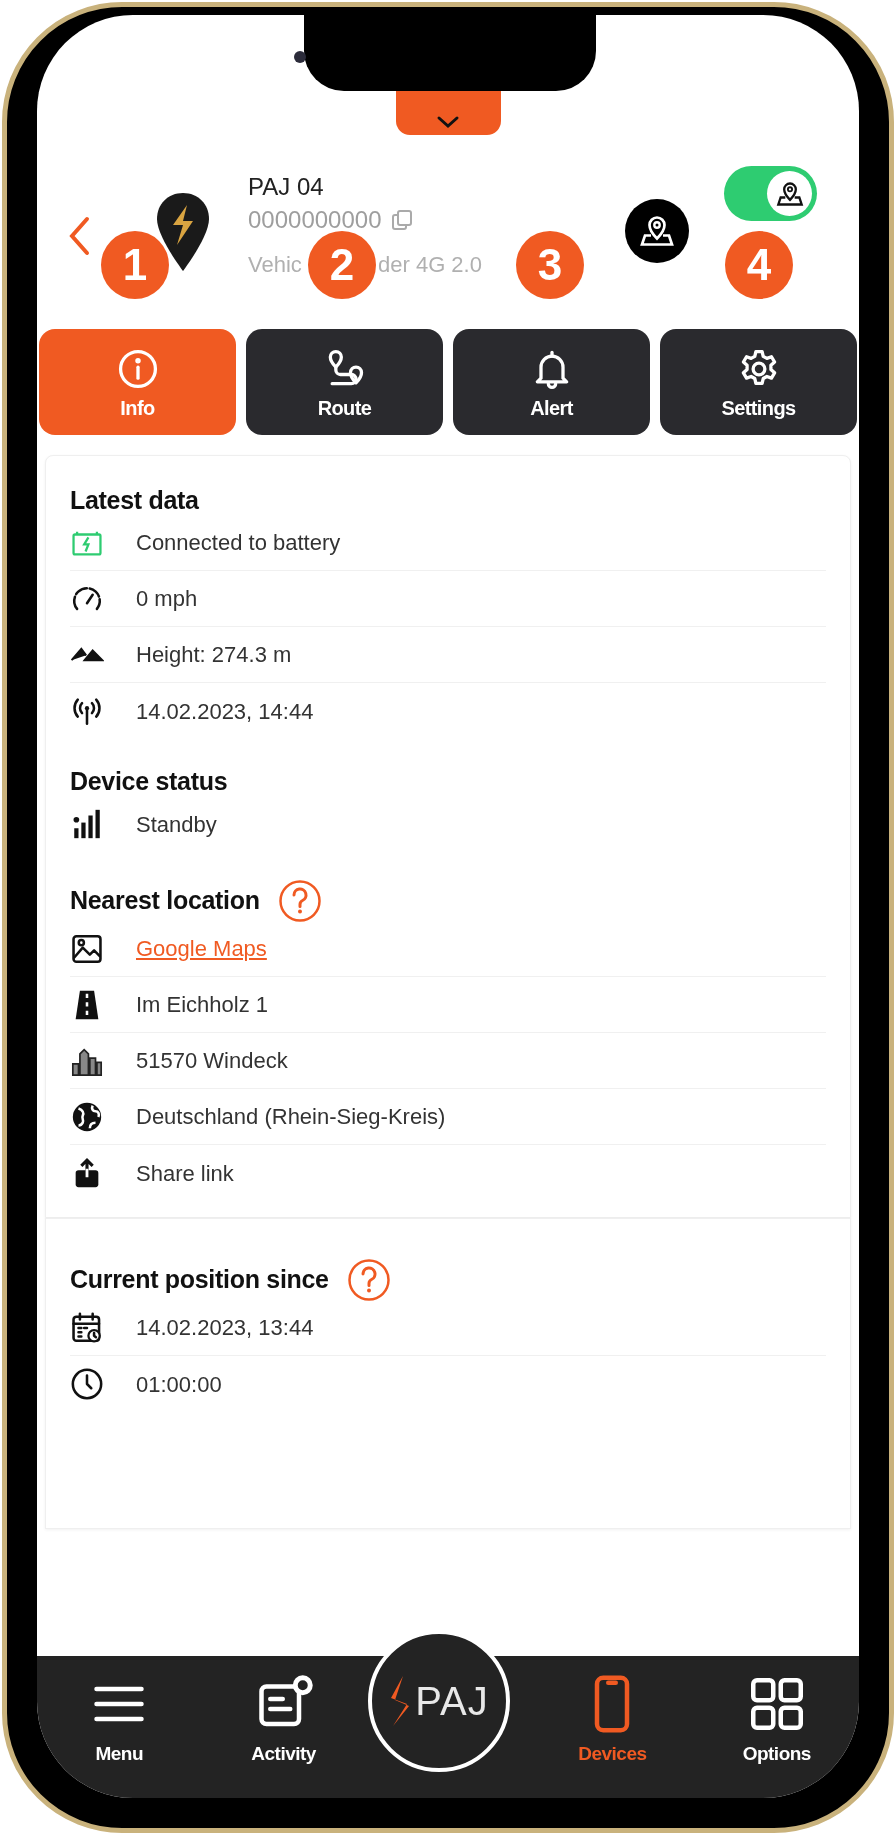 The width and height of the screenshot is (896, 1835). What do you see at coordinates (167, 599) in the screenshot?
I see `info-text: 0 mph` at bounding box center [167, 599].